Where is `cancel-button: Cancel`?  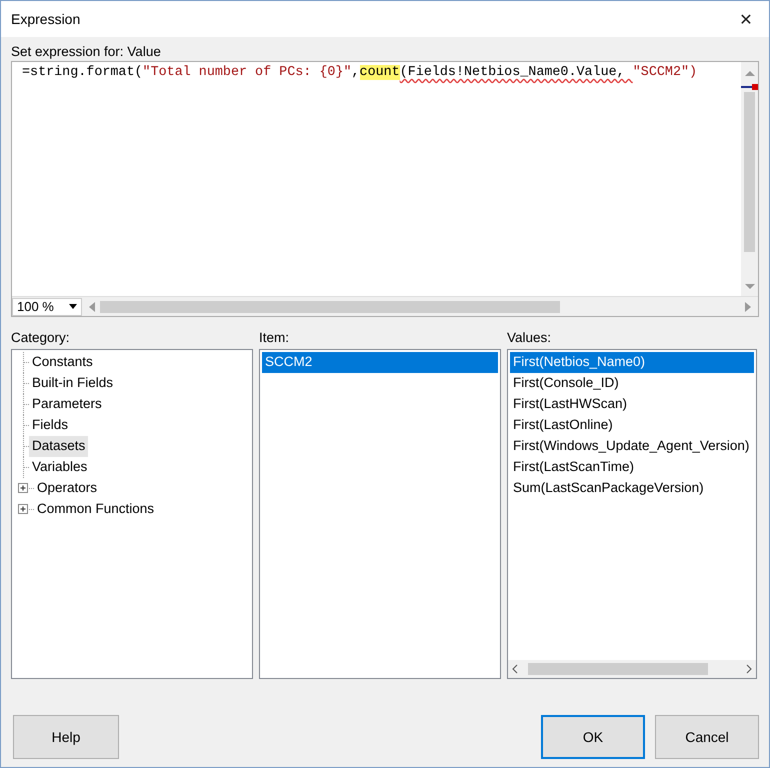
cancel-button: Cancel is located at coordinates (707, 737).